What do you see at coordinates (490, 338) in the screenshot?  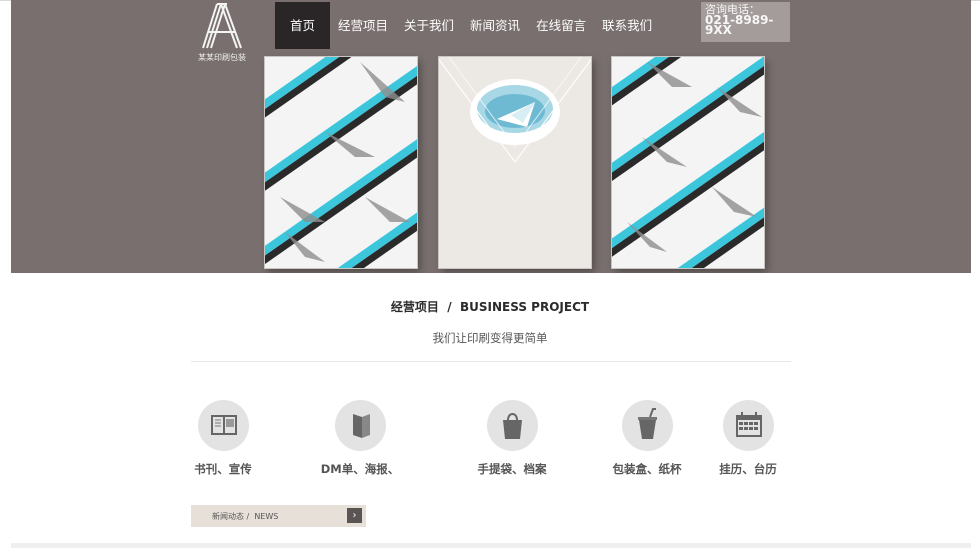 I see `section-subtitle: 我们让印刷变得更简单` at bounding box center [490, 338].